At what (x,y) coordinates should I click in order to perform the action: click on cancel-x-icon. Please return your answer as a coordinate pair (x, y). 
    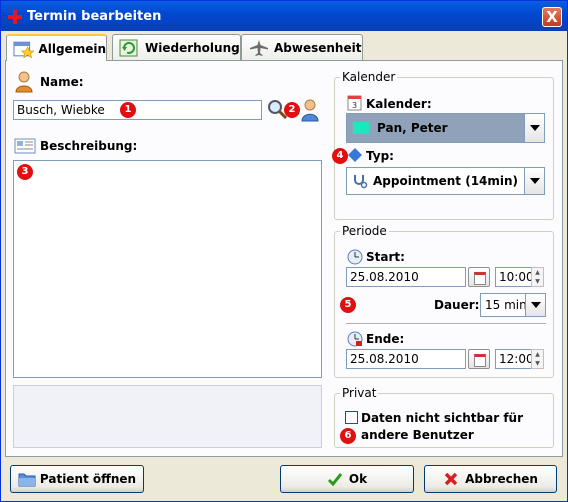
    Looking at the image, I should click on (451, 479).